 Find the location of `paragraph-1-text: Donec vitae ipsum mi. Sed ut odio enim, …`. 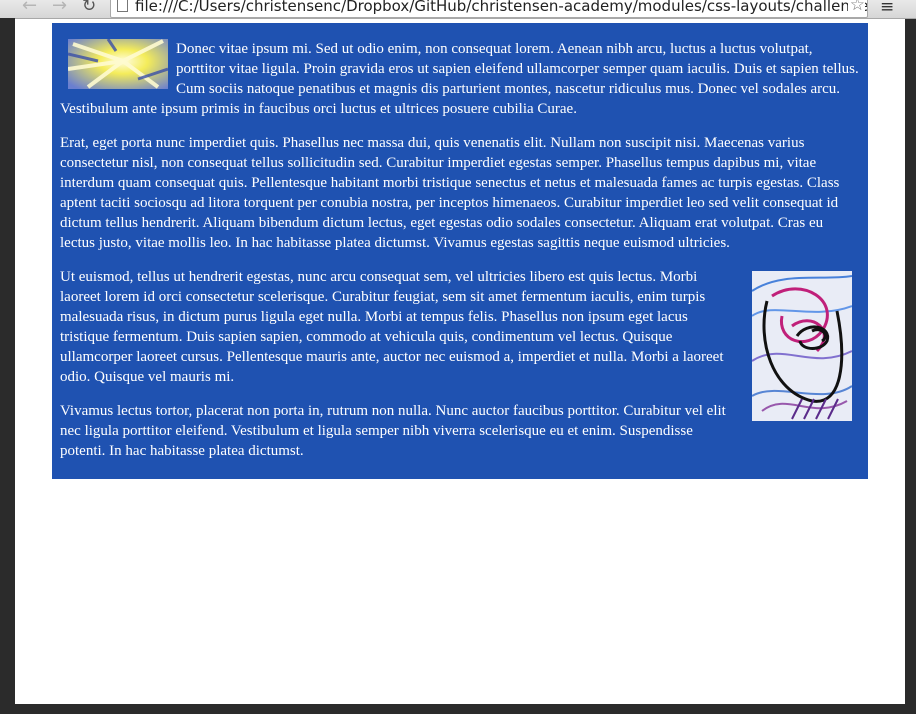

paragraph-1-text: Donec vitae ipsum mi. Sed ut odio enim, … is located at coordinates (459, 79).